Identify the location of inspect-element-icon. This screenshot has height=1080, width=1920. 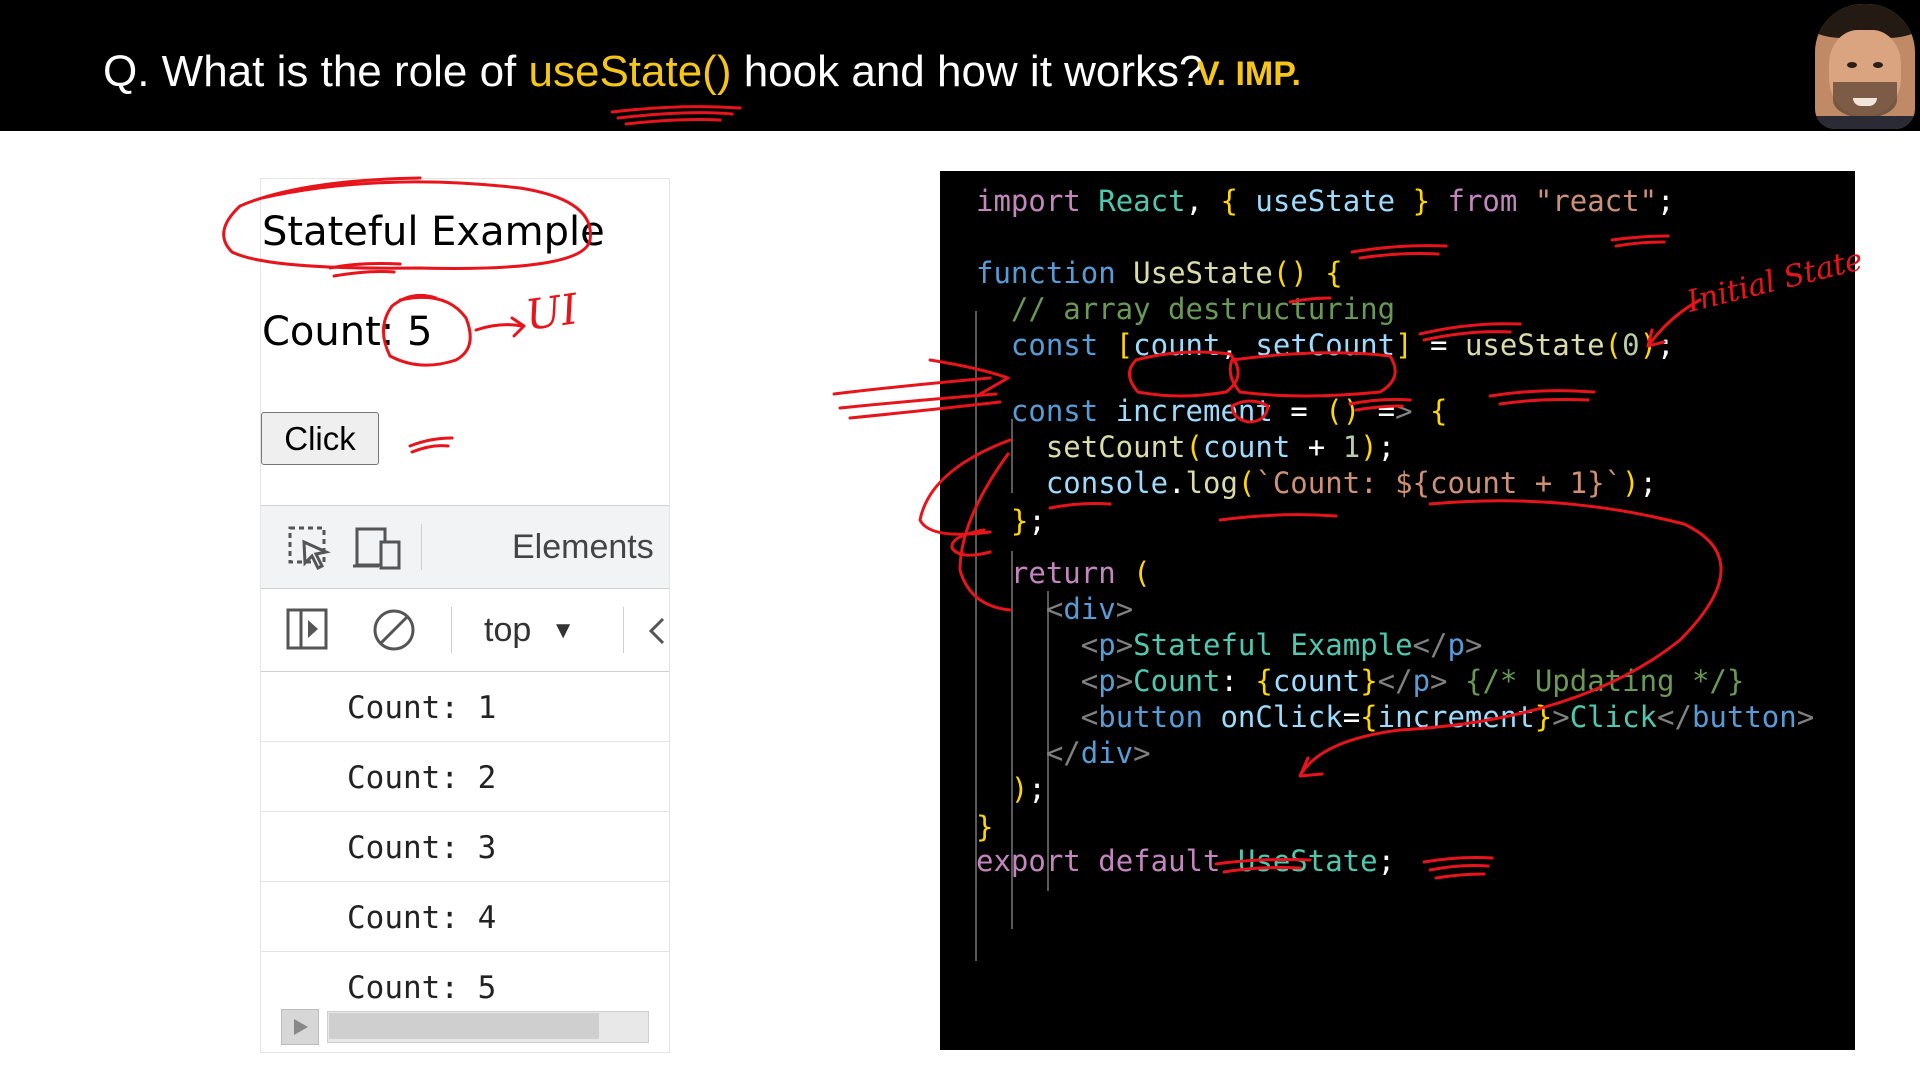
(310, 548).